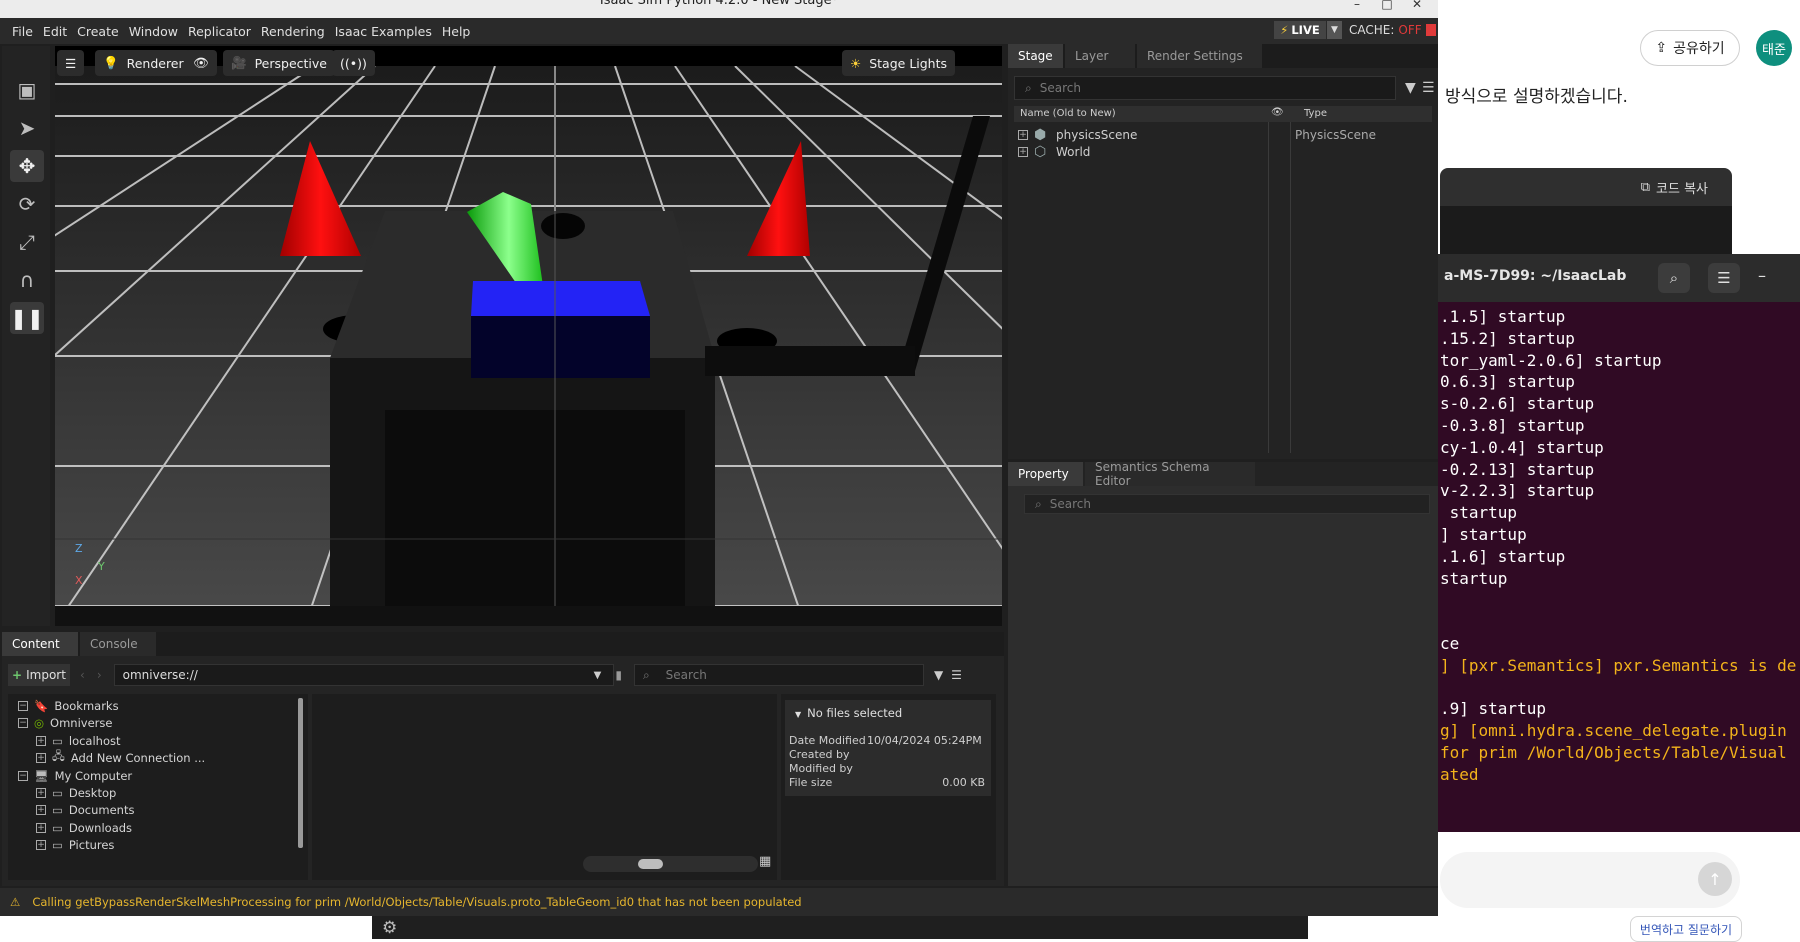  I want to click on stage-search-input: ⌕ Search, so click(1205, 88).